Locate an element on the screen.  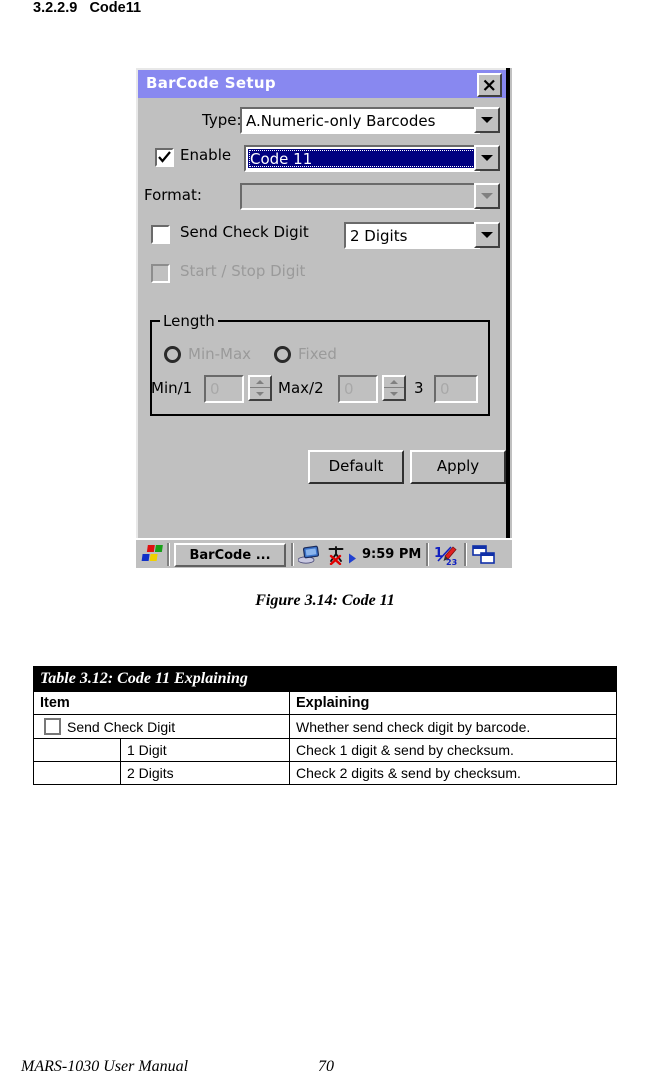
tray-connection-icon is located at coordinates (308, 557).